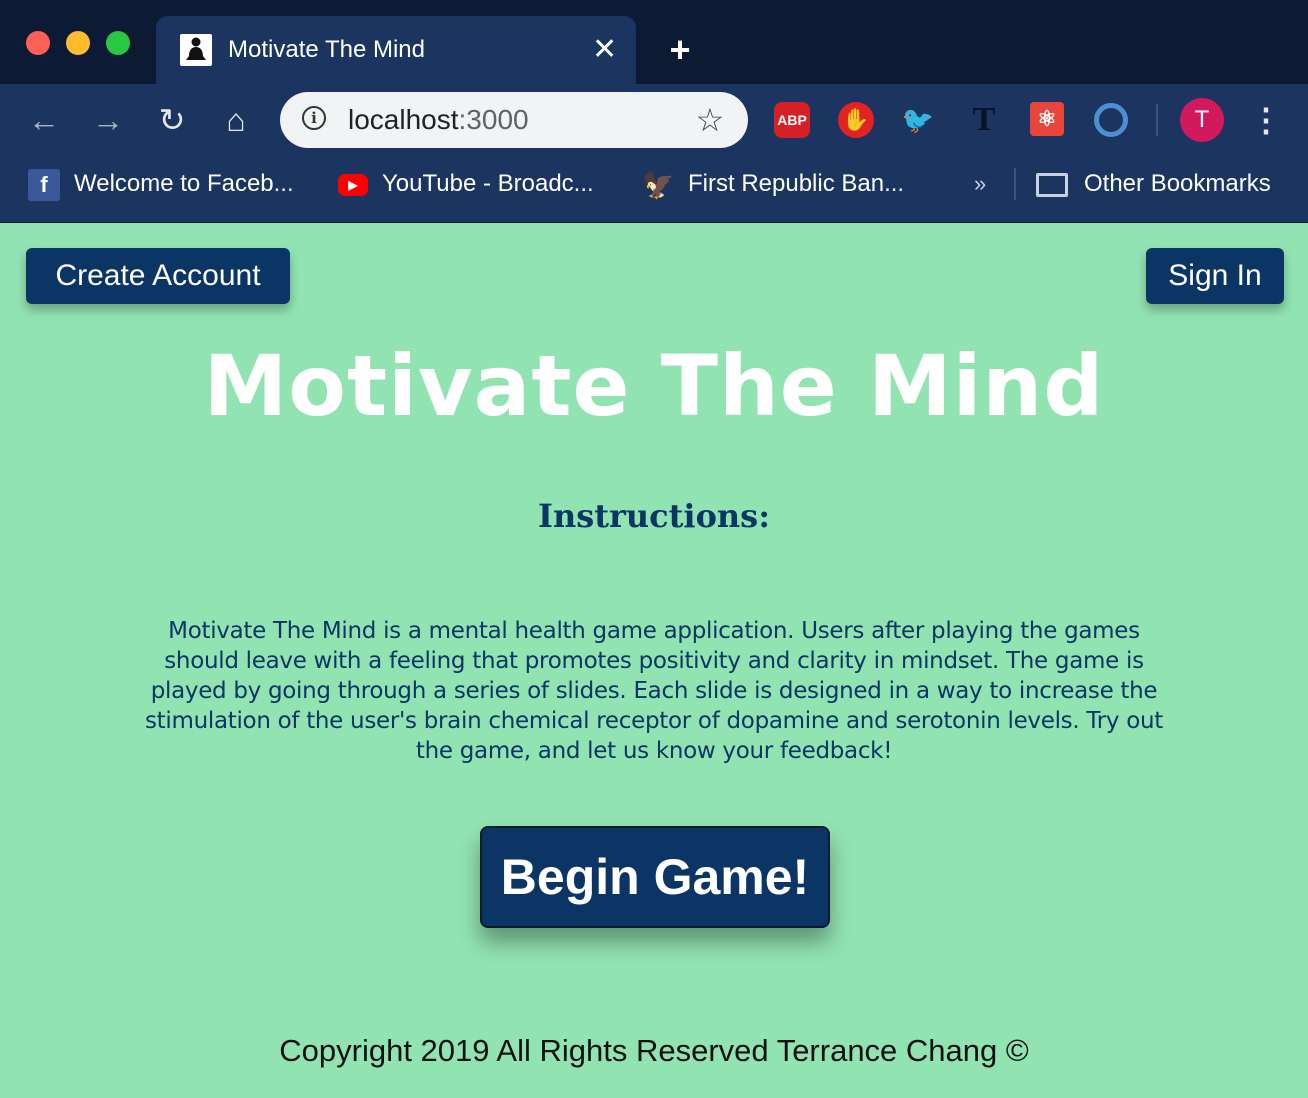 The width and height of the screenshot is (1308, 1098). I want to click on reload-icon: ↻, so click(172, 120).